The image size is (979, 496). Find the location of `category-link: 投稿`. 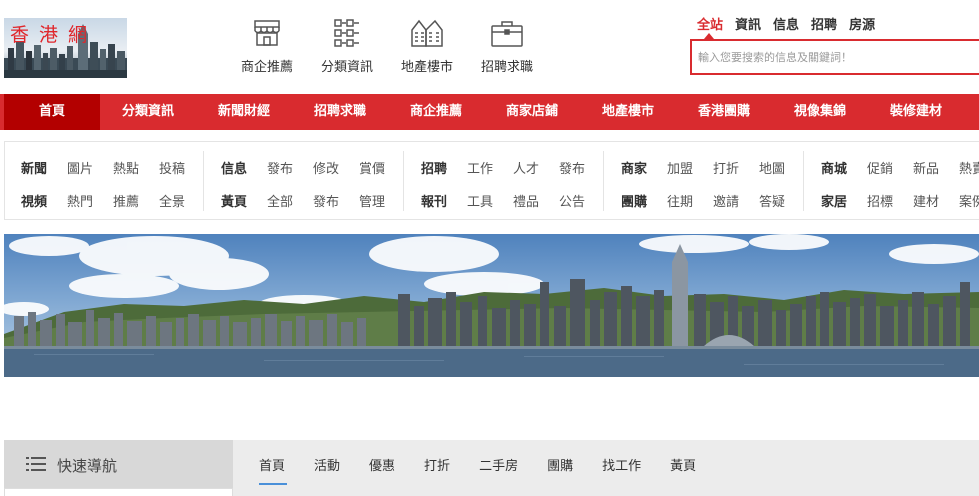

category-link: 投稿 is located at coordinates (172, 167).